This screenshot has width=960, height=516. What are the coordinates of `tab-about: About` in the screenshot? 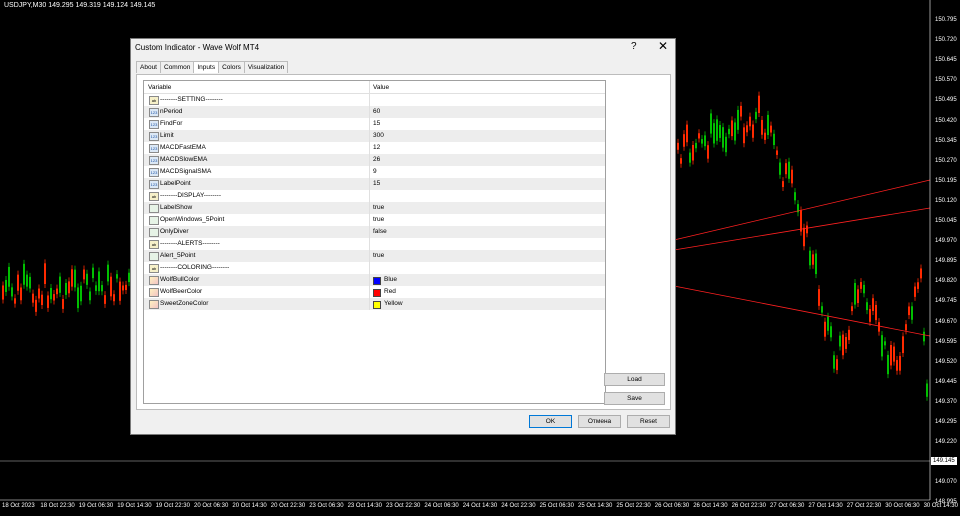 It's located at (148, 67).